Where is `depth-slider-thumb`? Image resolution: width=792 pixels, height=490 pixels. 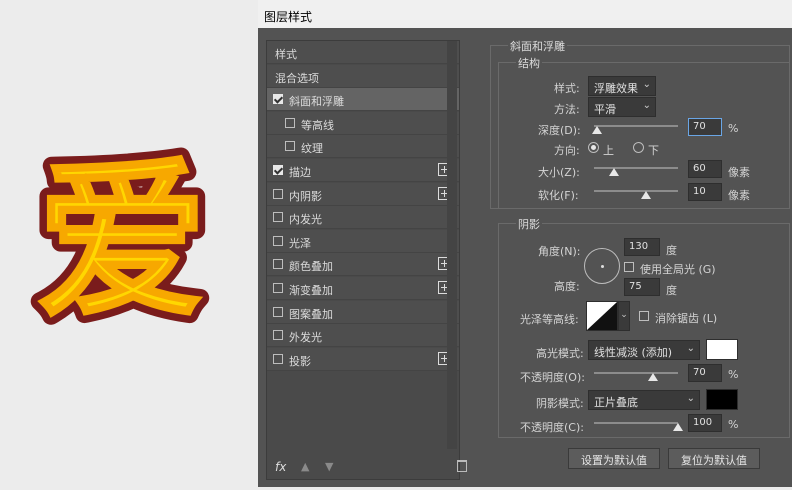
depth-slider-thumb is located at coordinates (596, 130).